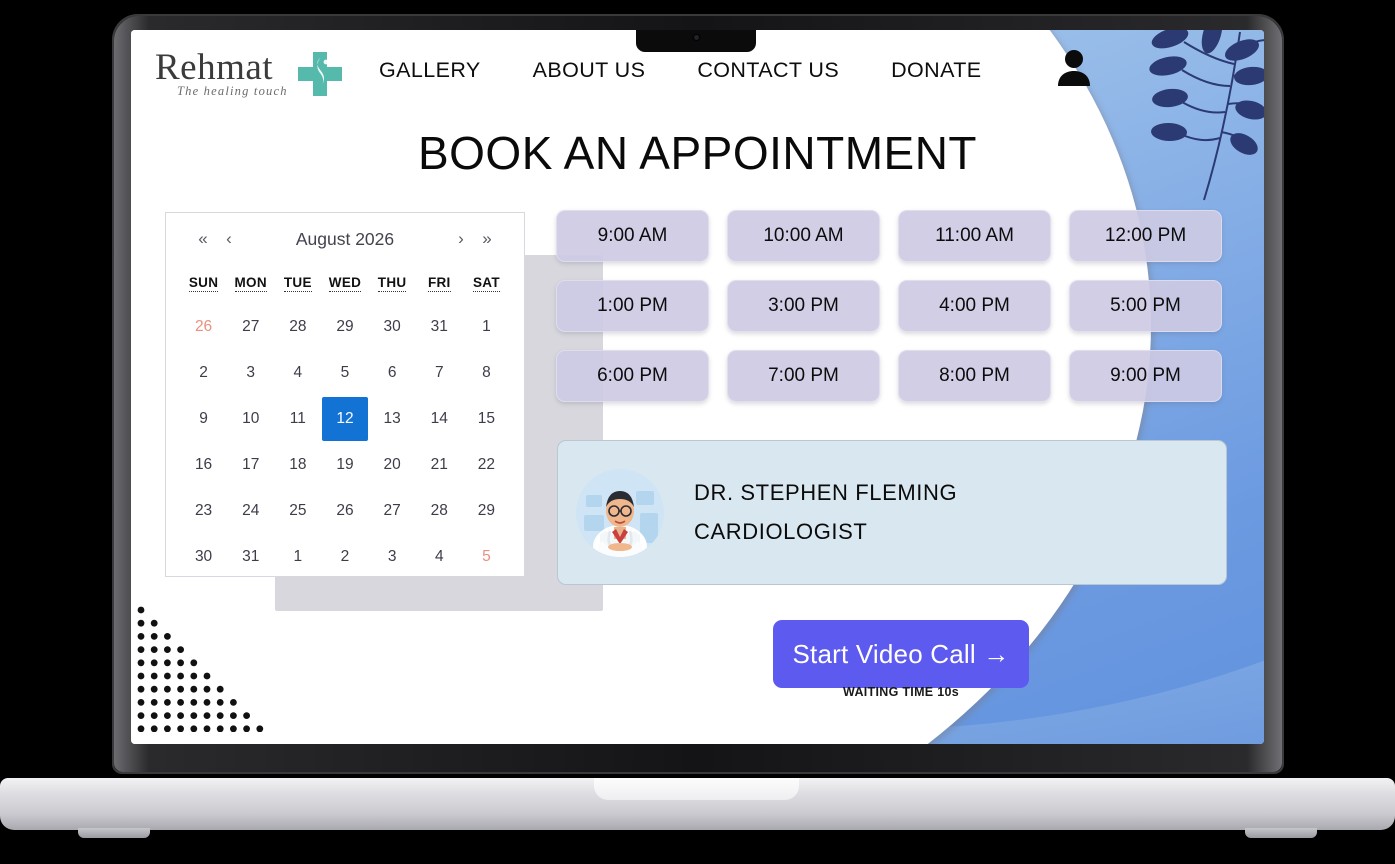 This screenshot has height=864, width=1395. What do you see at coordinates (680, 70) in the screenshot?
I see `main-navigation: GALLERY ABOUT US CONTACT US DONATE` at bounding box center [680, 70].